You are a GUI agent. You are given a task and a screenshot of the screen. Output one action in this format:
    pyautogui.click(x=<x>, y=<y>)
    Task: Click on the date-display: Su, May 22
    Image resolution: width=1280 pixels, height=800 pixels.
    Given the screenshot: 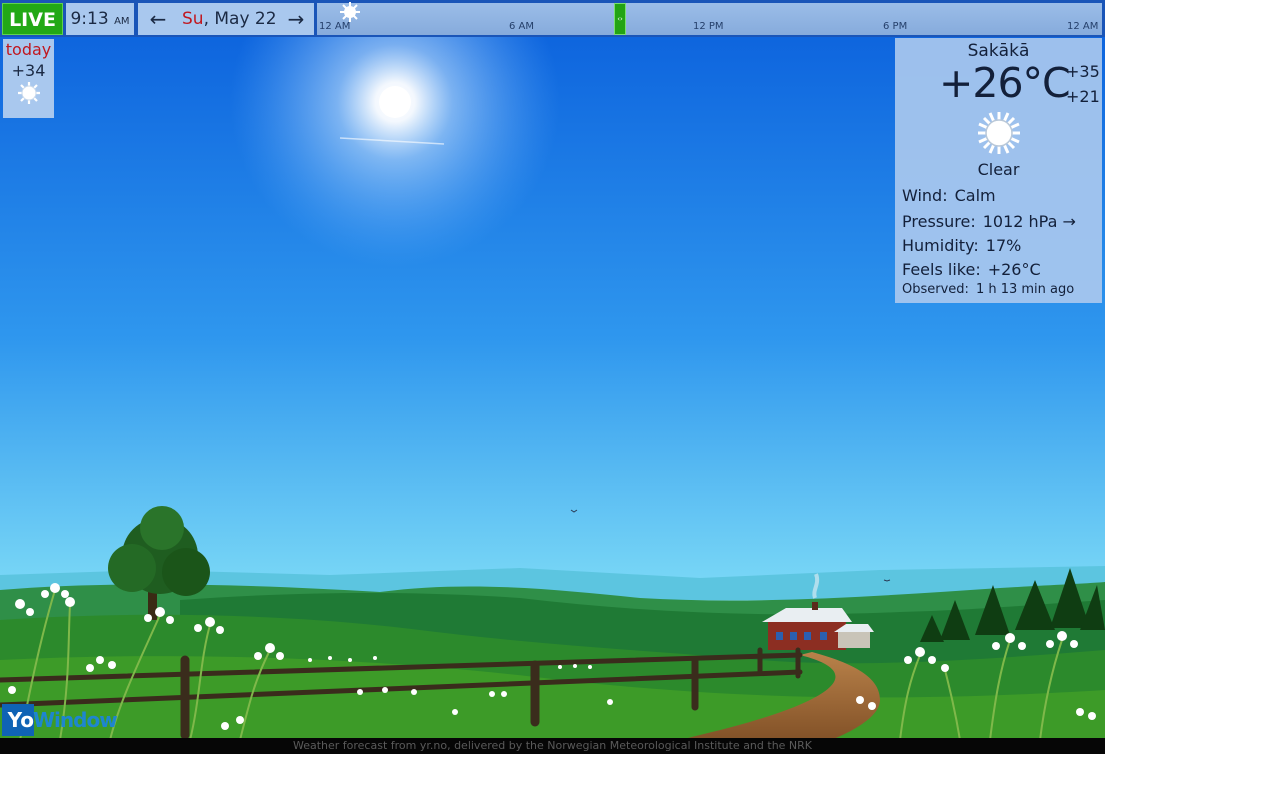 What is the action you would take?
    pyautogui.click(x=229, y=19)
    